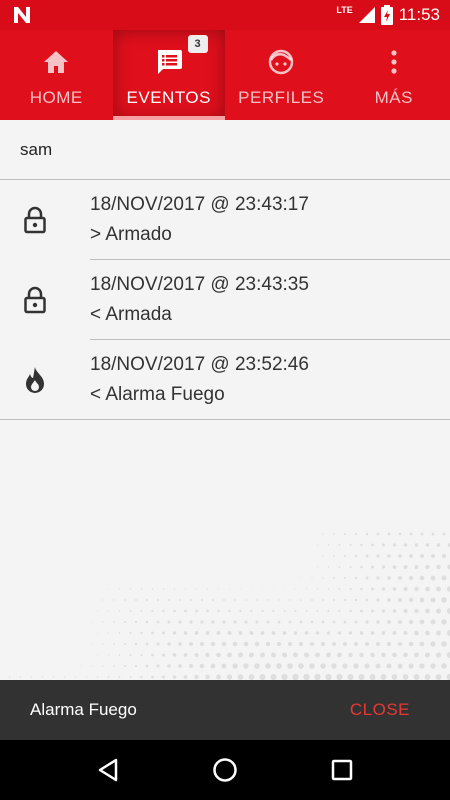 Image resolution: width=450 pixels, height=800 pixels. Describe the element at coordinates (199, 284) in the screenshot. I see `event-datetime: 18/NOV/2017 @ 23:43:35` at that location.